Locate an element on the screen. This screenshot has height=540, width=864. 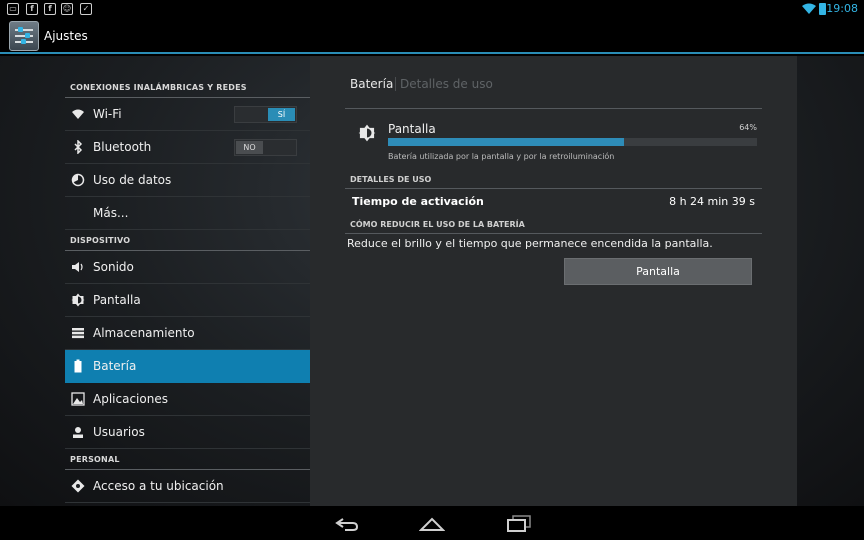
back-icon is located at coordinates (346, 523).